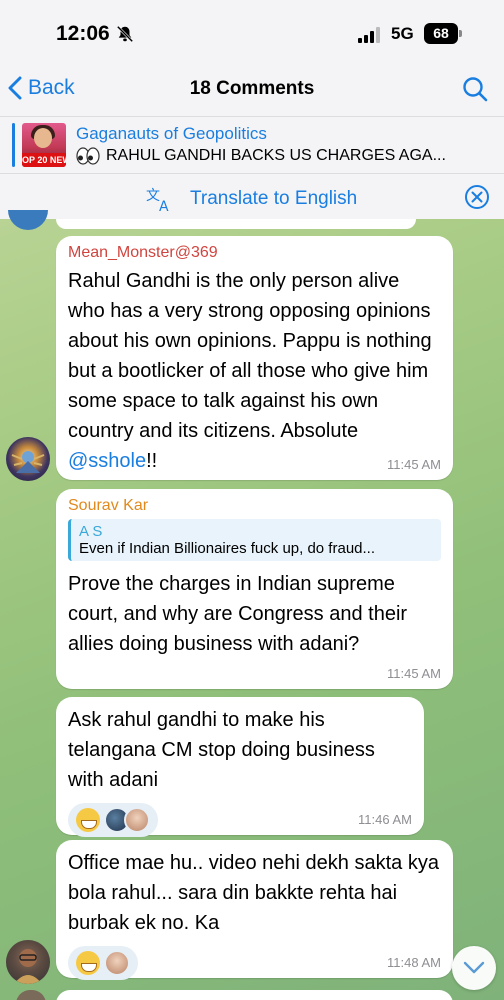  Describe the element at coordinates (164, 205) in the screenshot. I see `svg-text: A` at that location.